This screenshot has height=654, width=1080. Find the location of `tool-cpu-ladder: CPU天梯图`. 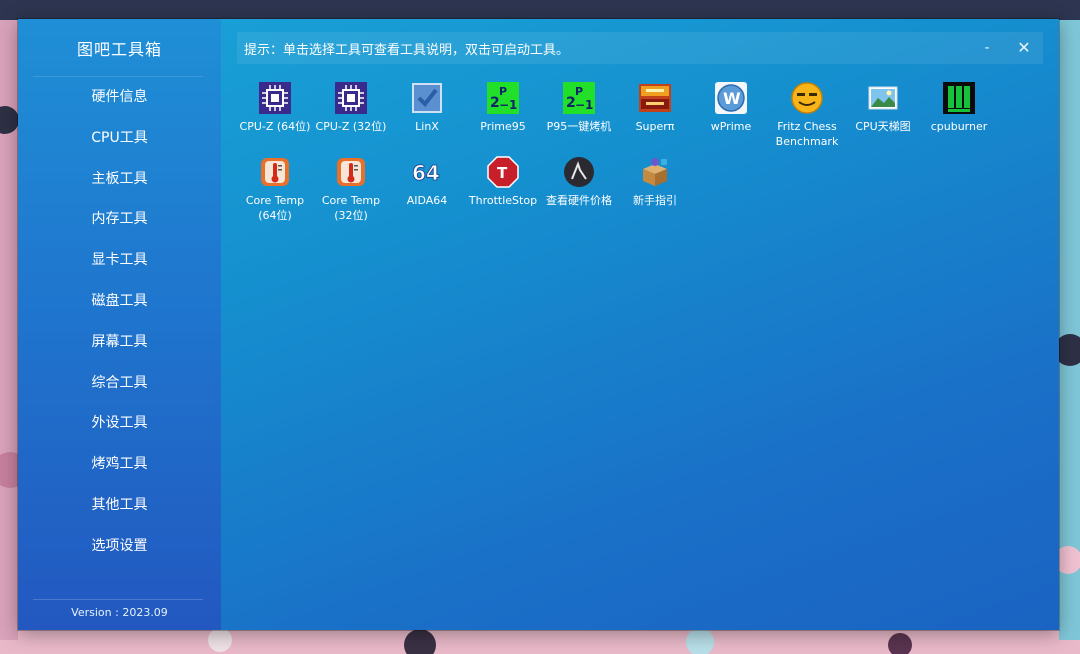

tool-cpu-ladder: CPU天梯图 is located at coordinates (883, 107).